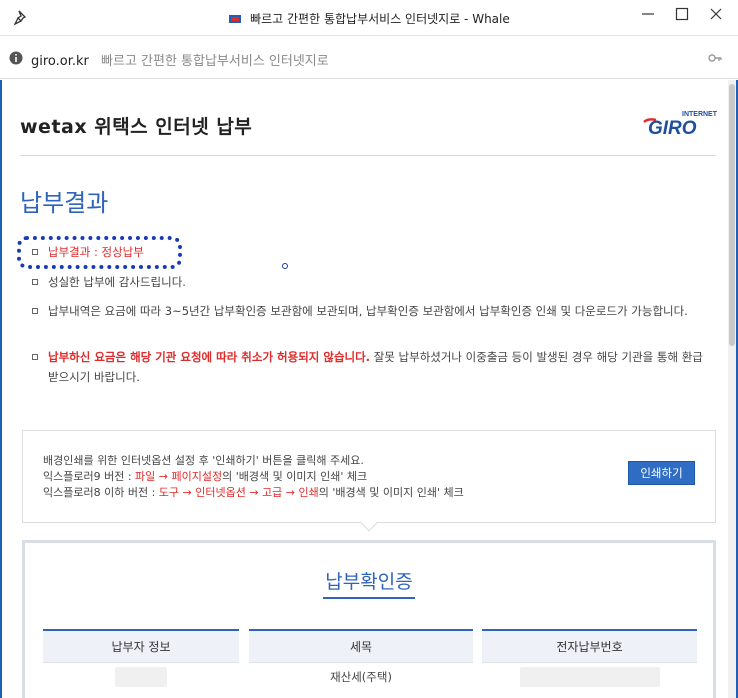 The width and height of the screenshot is (738, 698). I want to click on logo-main-text: GIRO, so click(672, 127).